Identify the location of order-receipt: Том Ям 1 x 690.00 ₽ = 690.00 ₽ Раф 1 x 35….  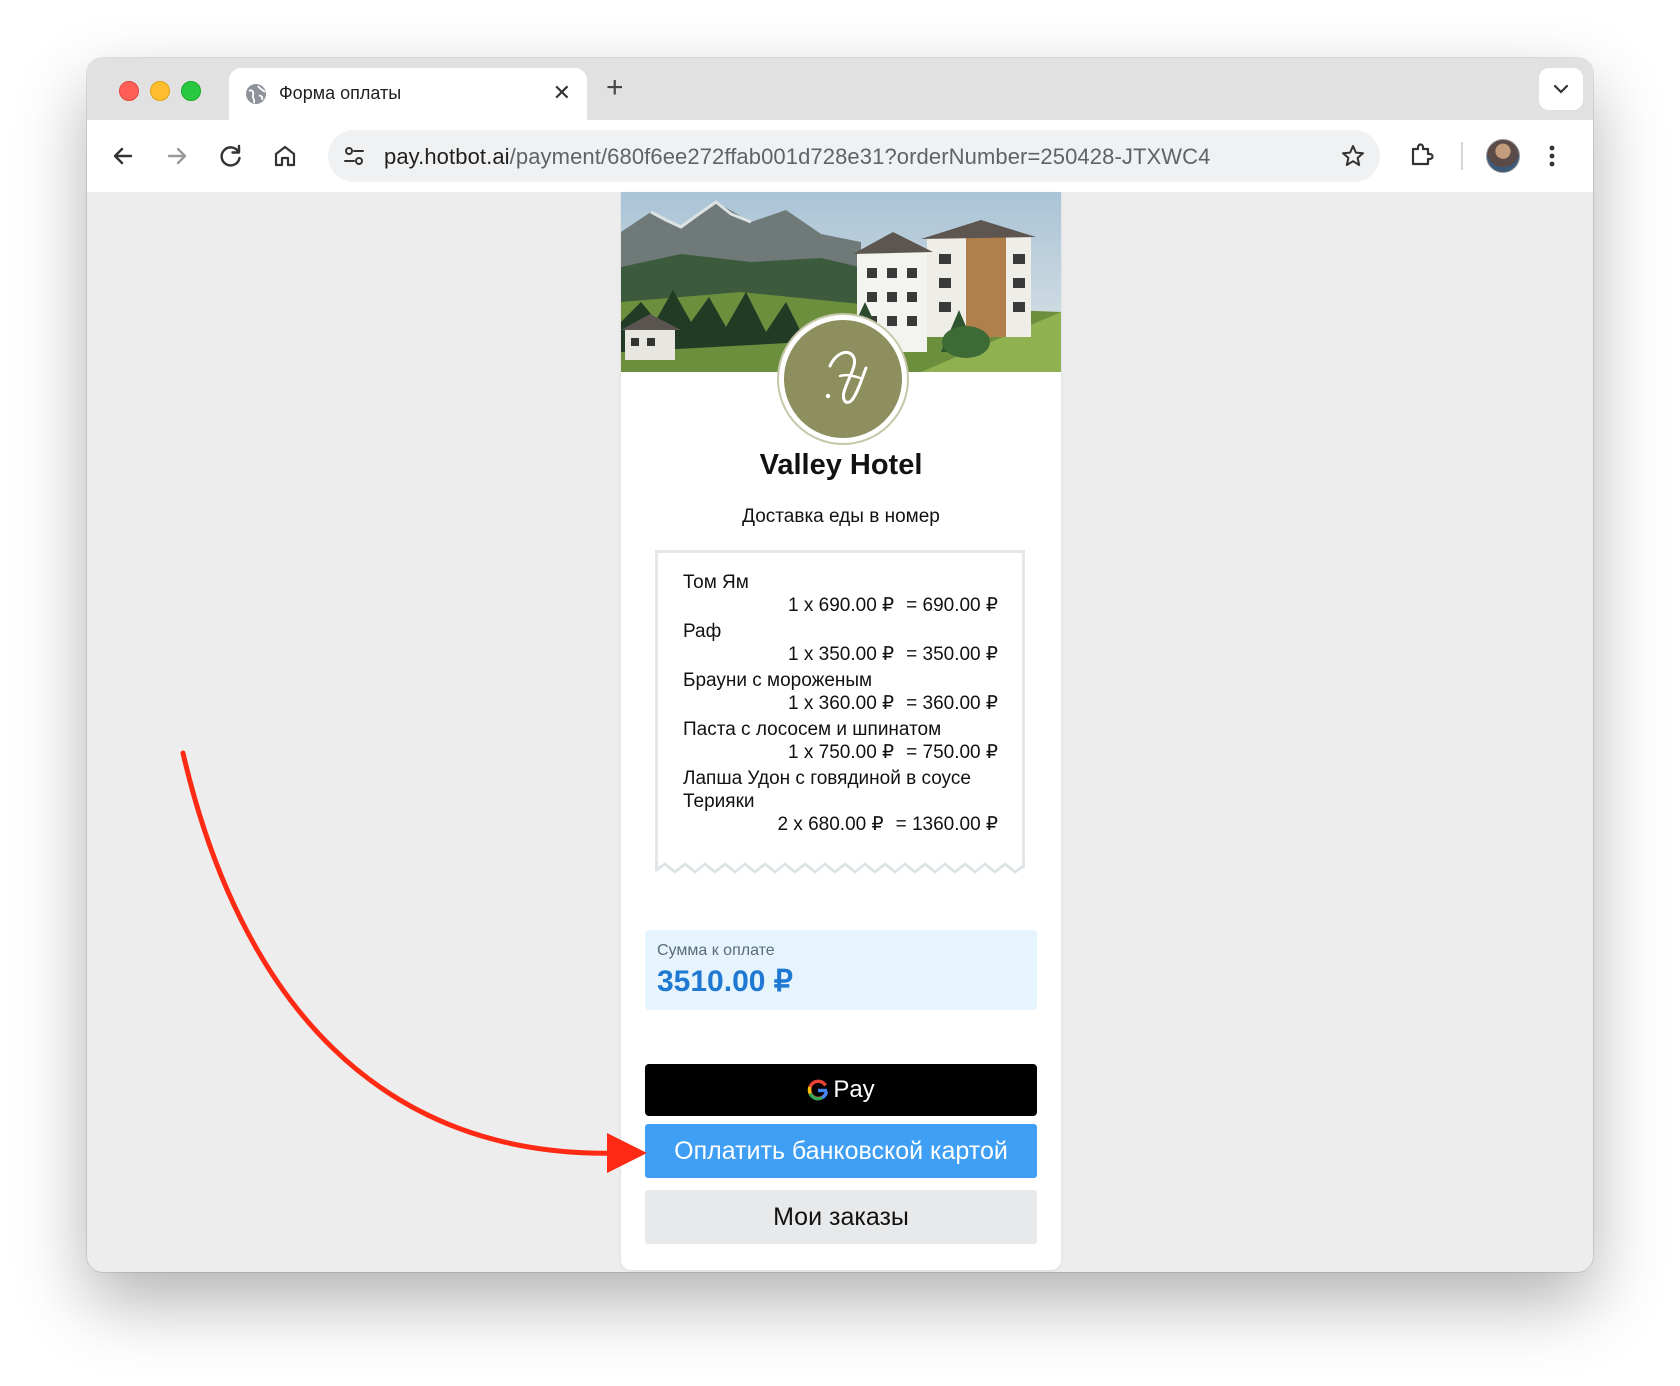
(840, 709).